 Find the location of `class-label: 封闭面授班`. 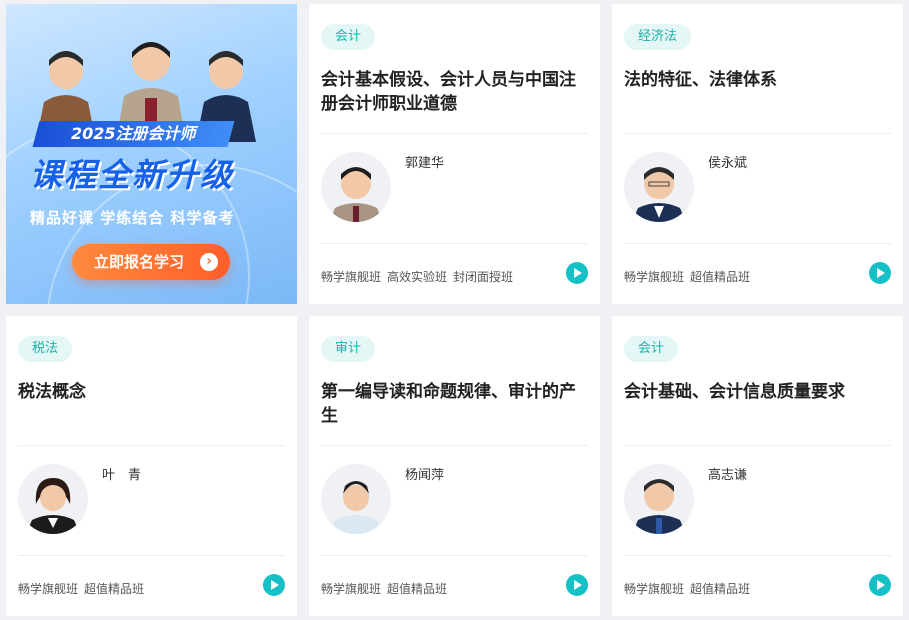

class-label: 封闭面授班 is located at coordinates (483, 277).